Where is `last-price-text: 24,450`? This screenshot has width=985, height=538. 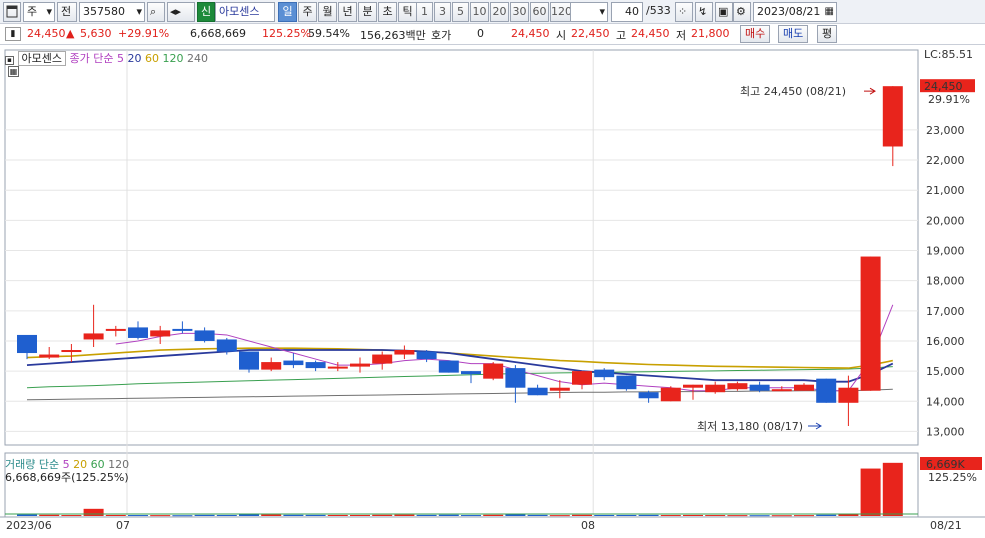 last-price-text: 24,450 is located at coordinates (943, 86).